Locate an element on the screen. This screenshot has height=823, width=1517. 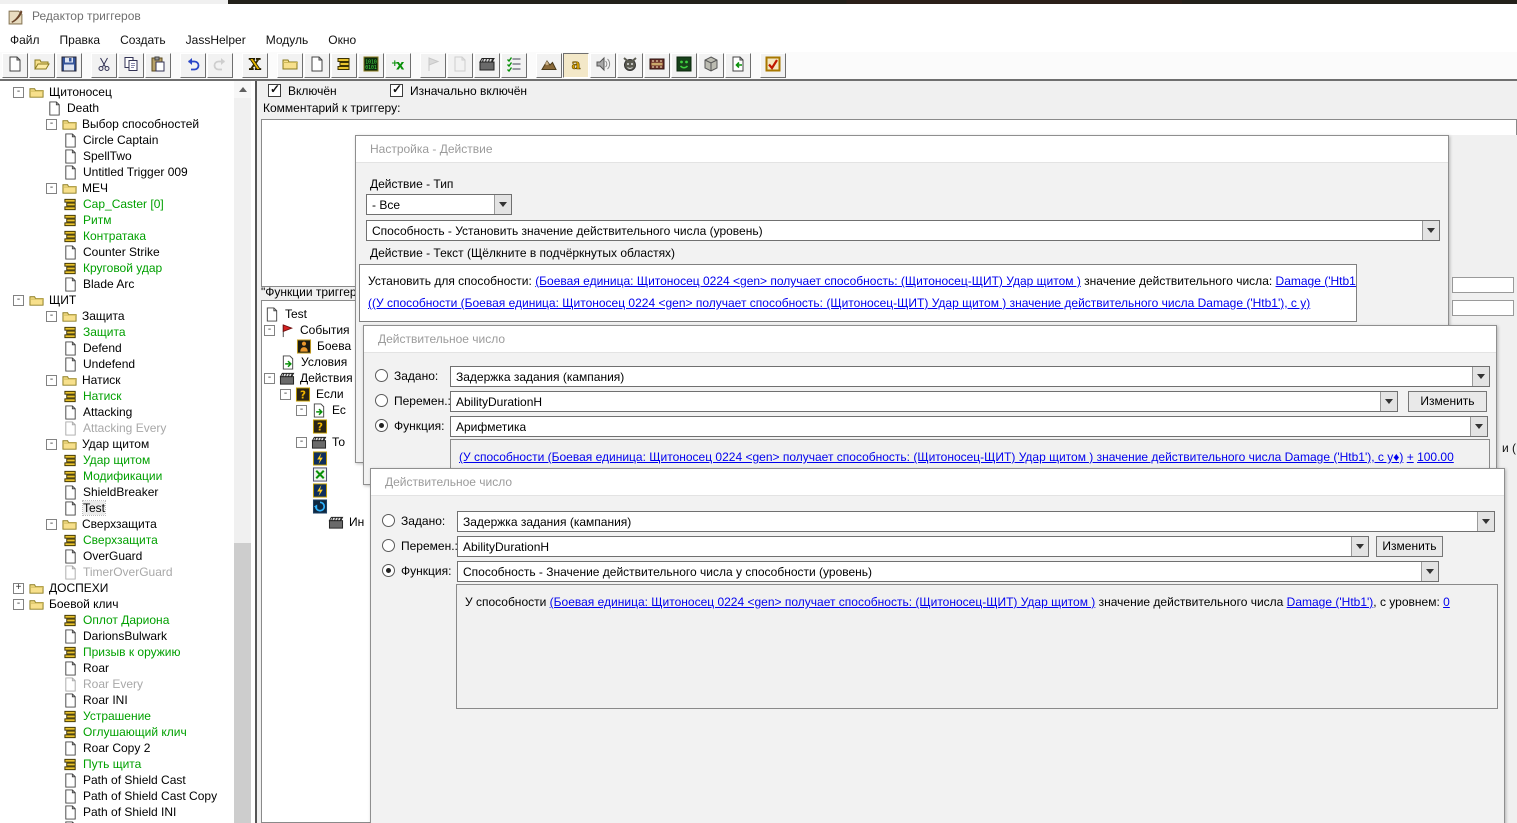
initially-enabled-checkbox is located at coordinates (396, 89).